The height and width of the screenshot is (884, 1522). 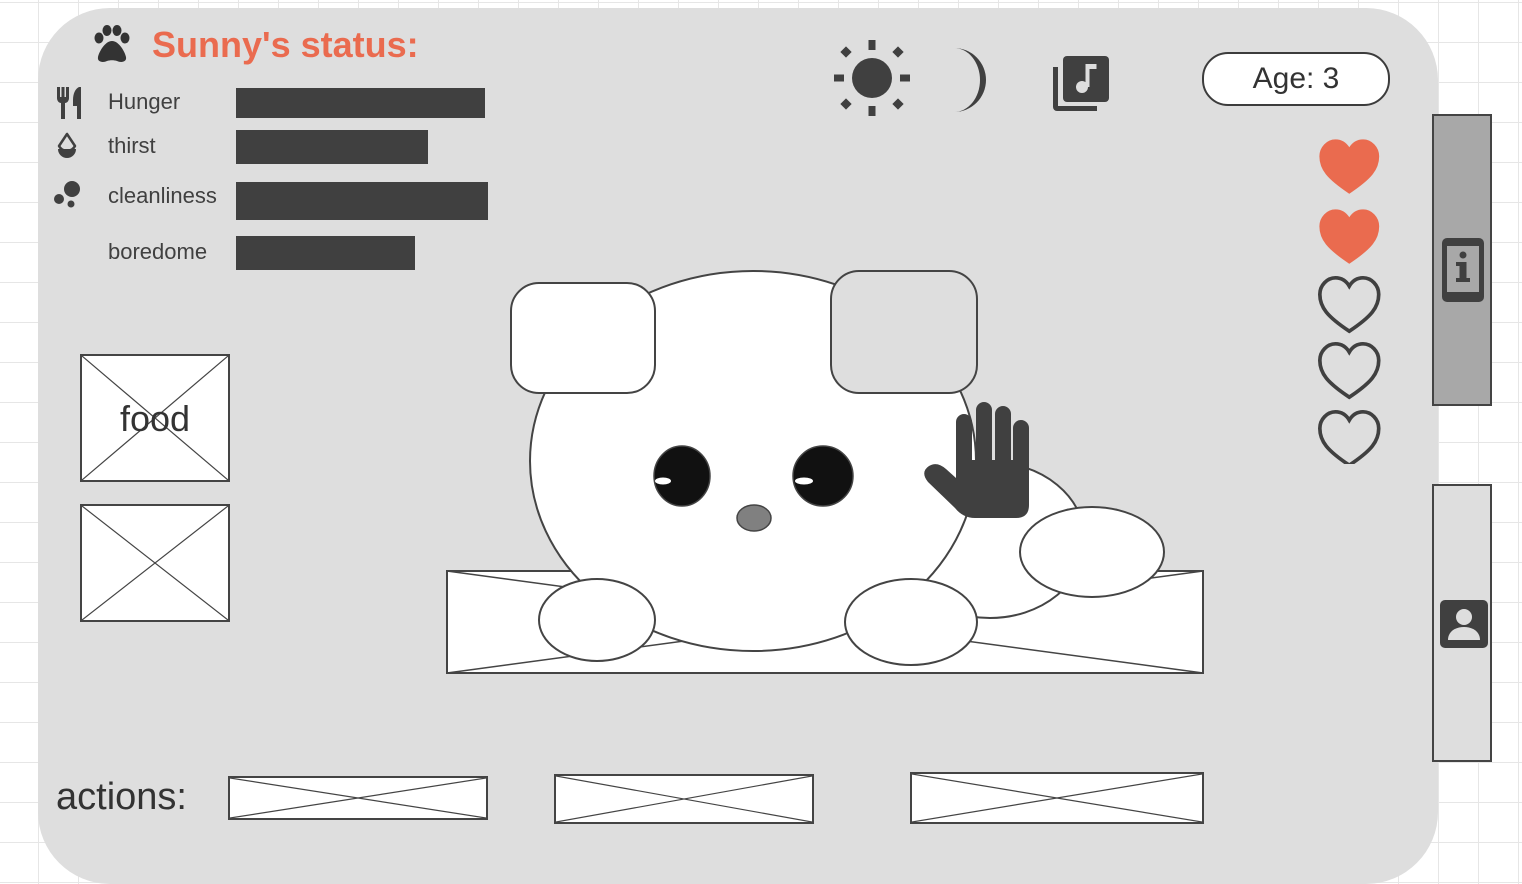 I want to click on stat-label-cleanliness: cleanliness, so click(x=162, y=195).